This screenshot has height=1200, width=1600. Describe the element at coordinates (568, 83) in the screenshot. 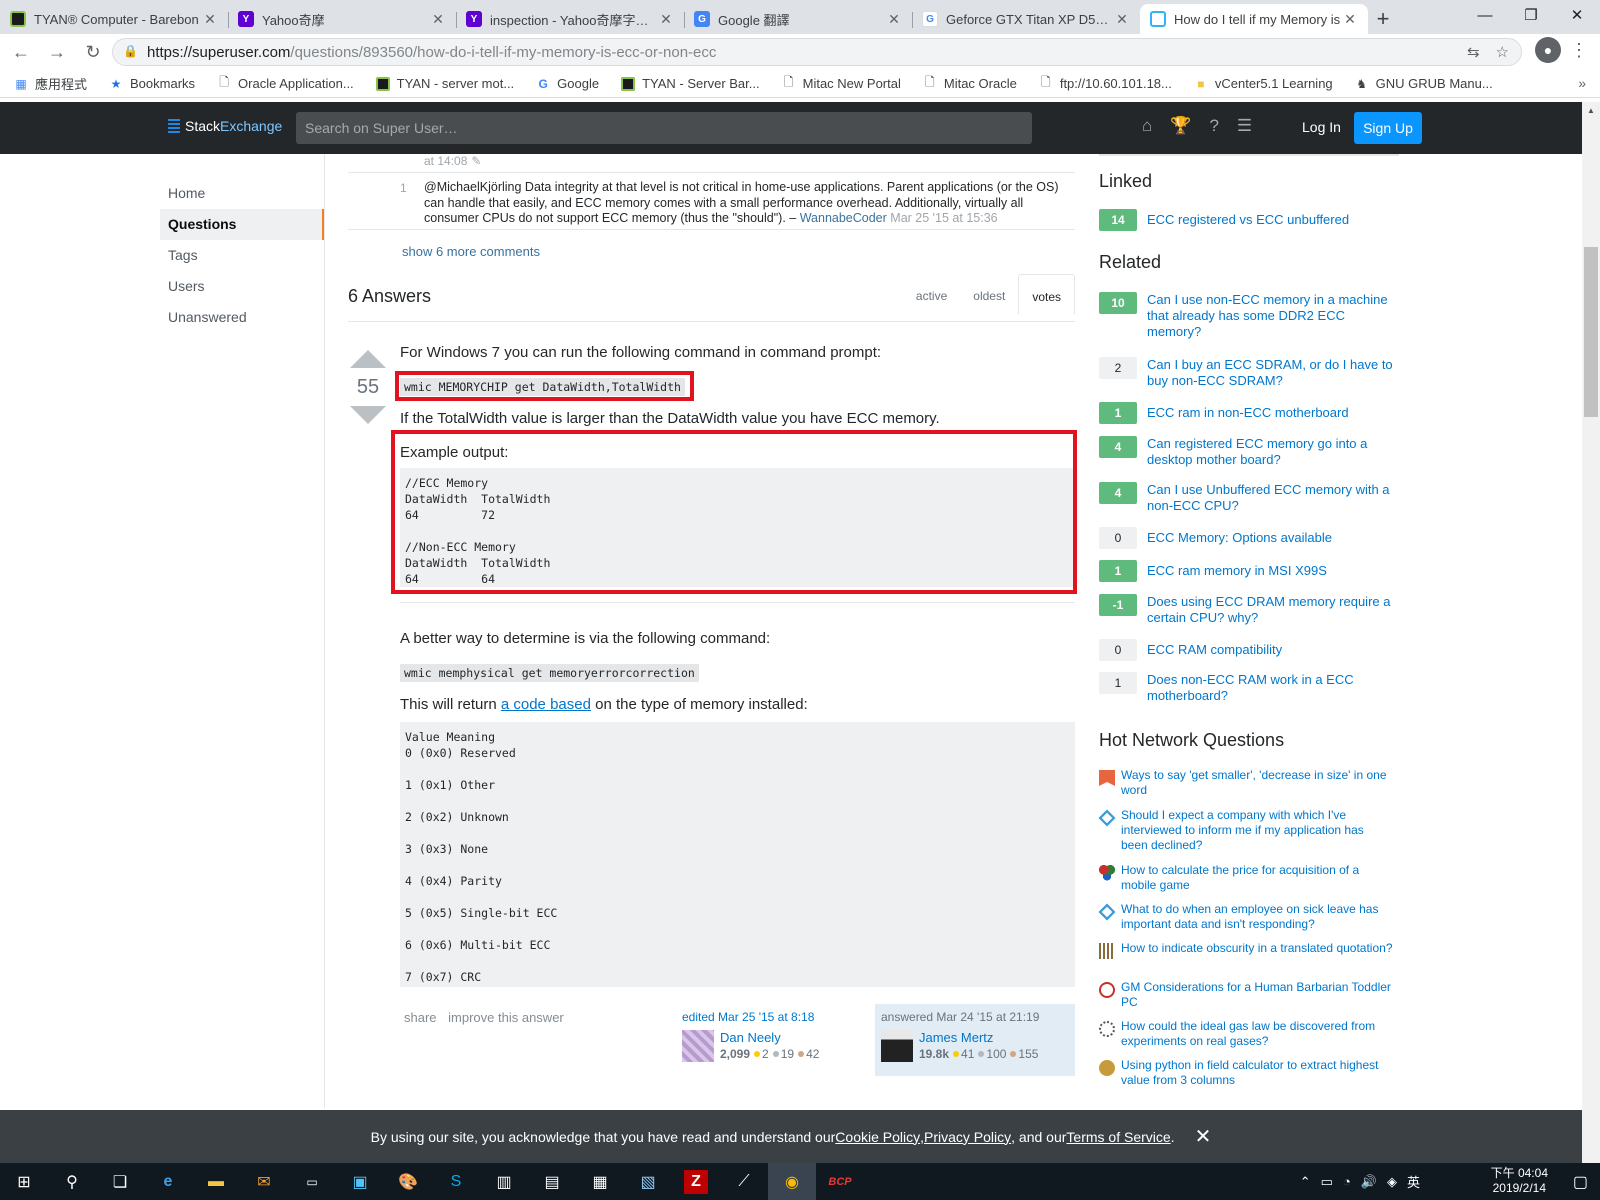

I see `bookmark-item: G Google` at that location.